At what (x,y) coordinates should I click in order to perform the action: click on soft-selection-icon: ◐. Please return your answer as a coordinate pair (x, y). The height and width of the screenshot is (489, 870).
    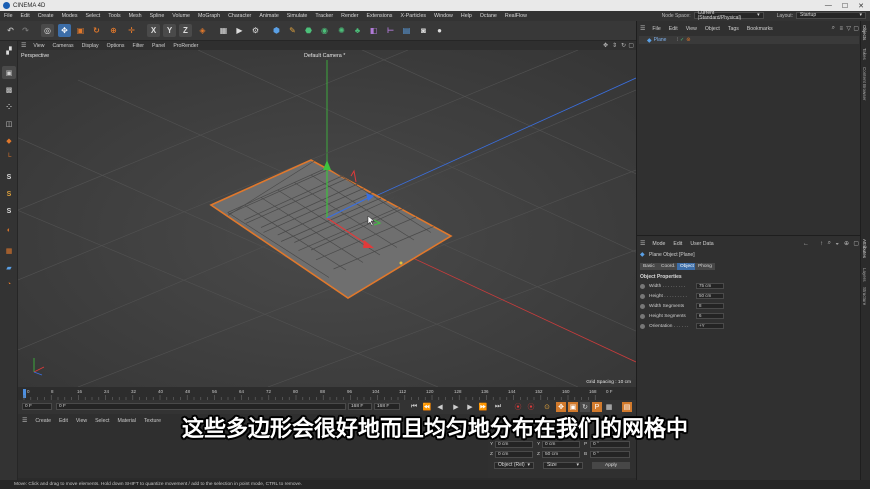
    Looking at the image, I should click on (9, 230).